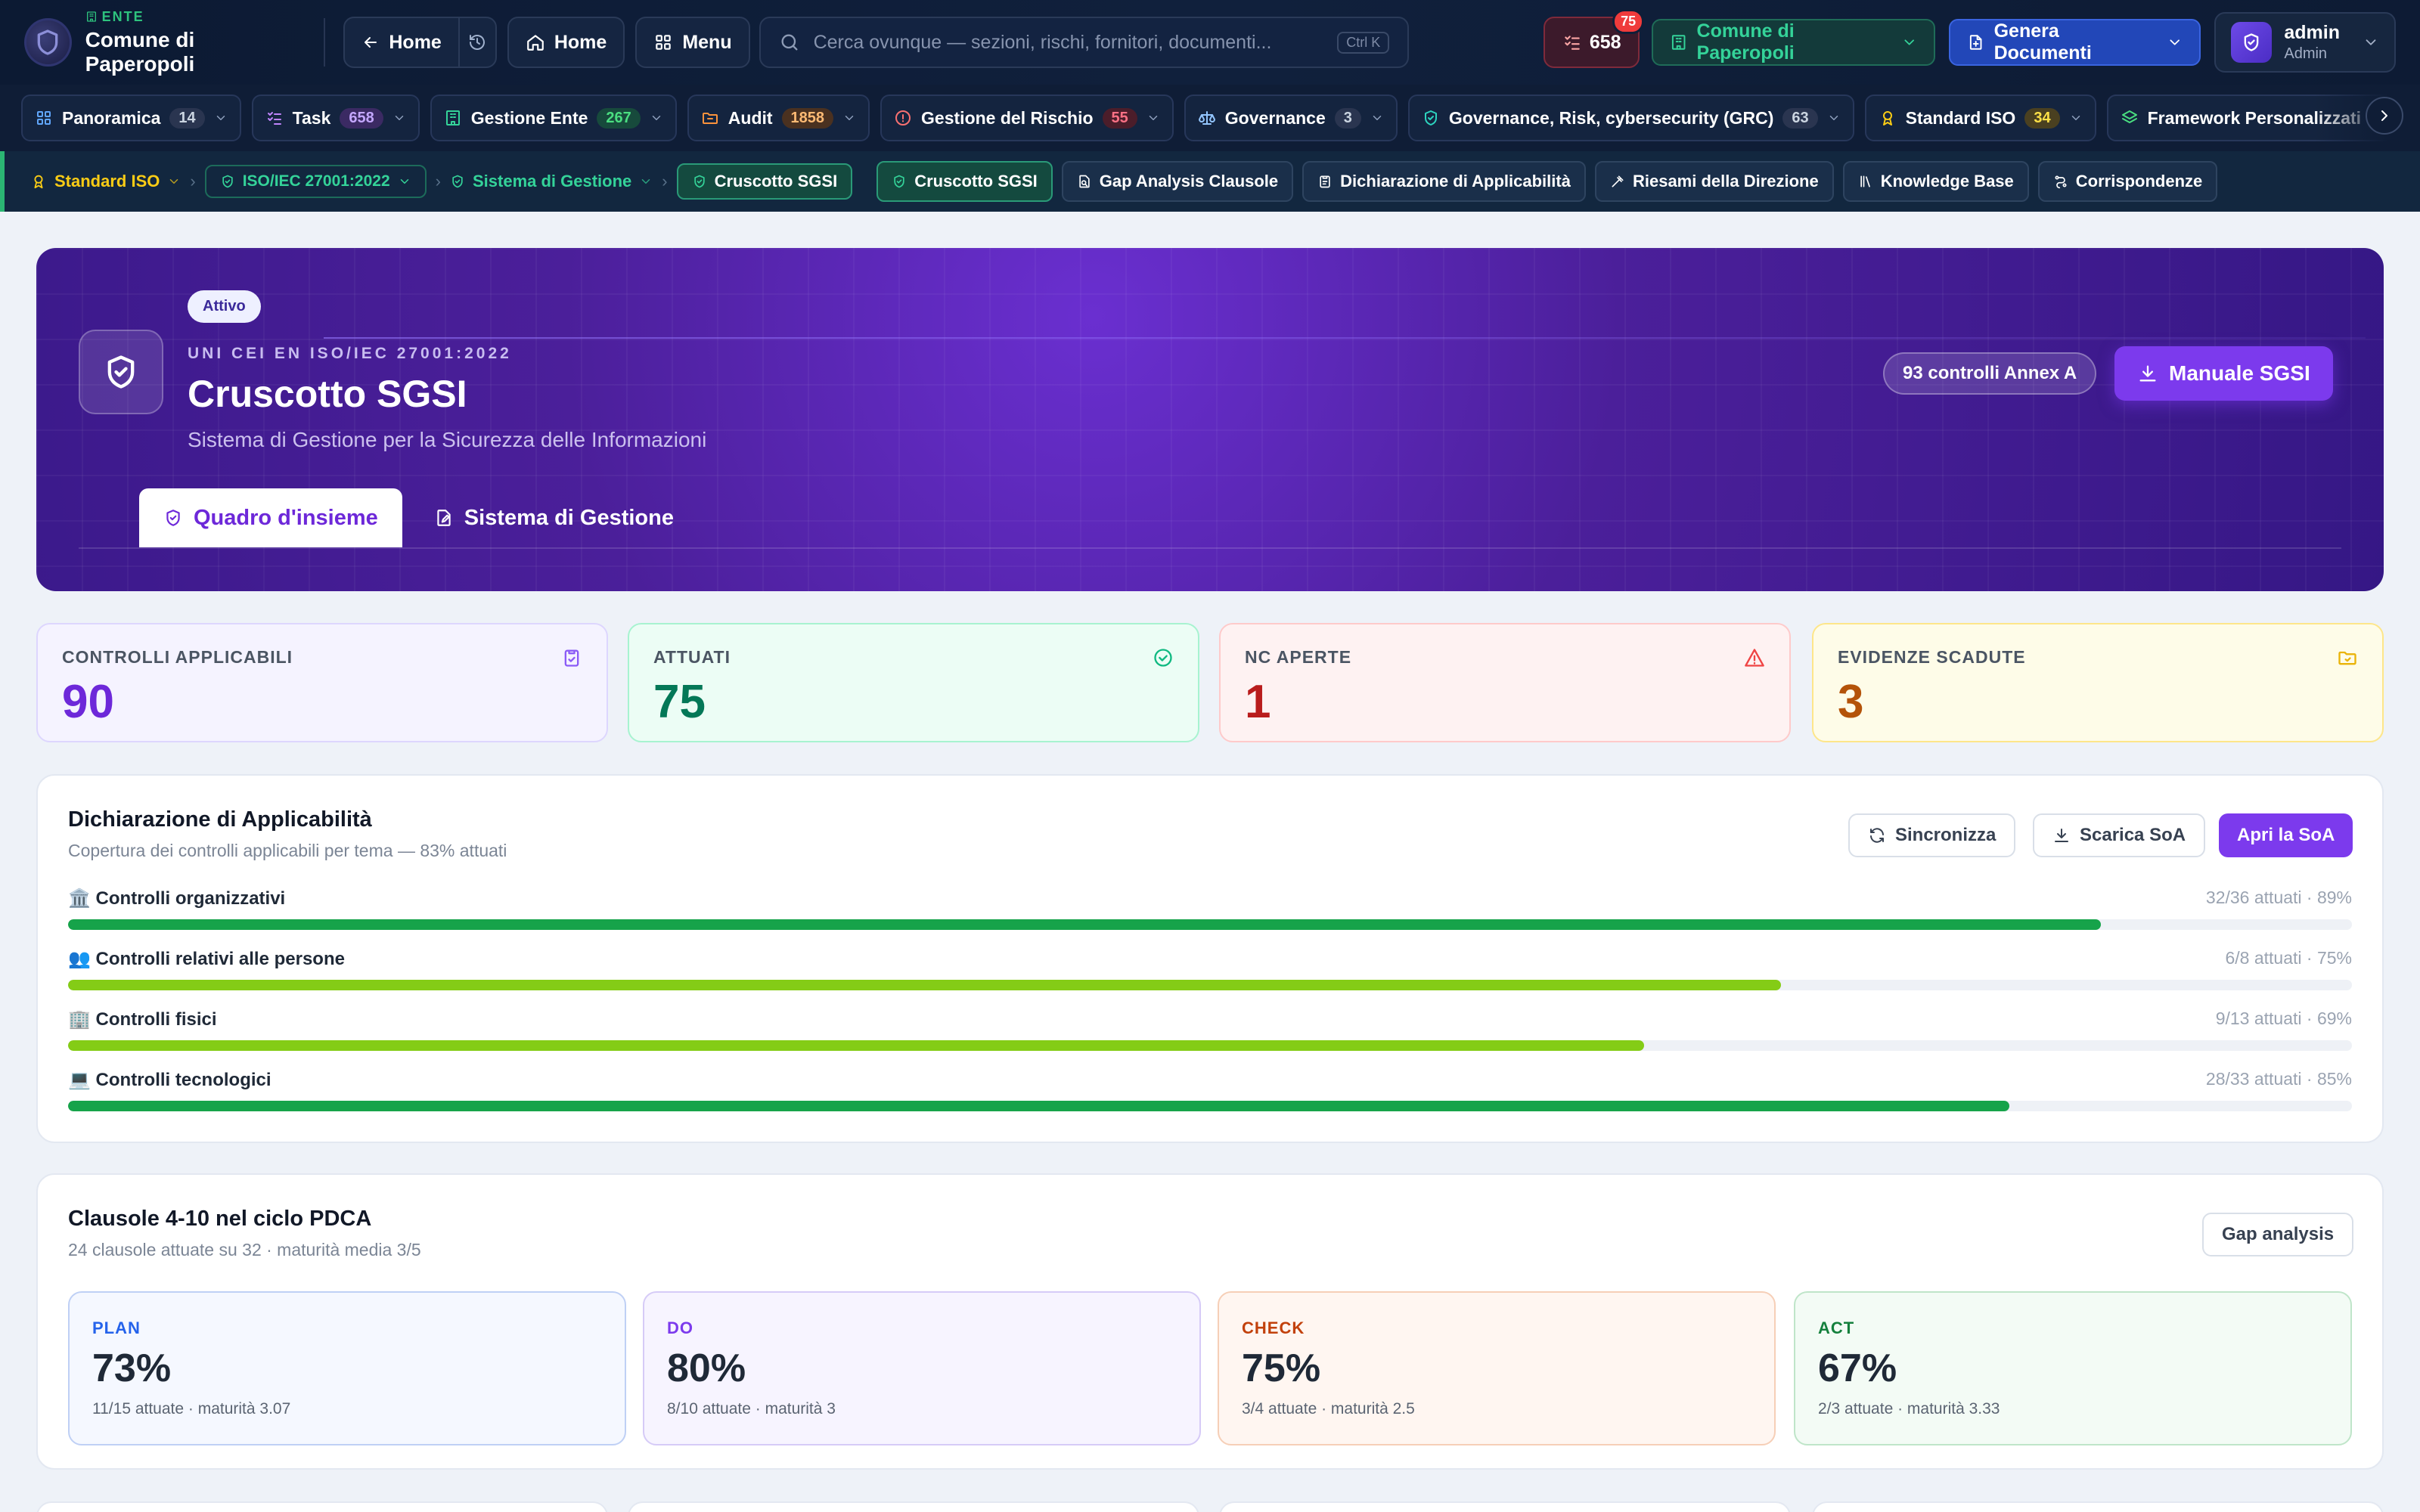 The width and height of the screenshot is (2420, 1512). I want to click on tab-overview-label: Quadro d'insieme, so click(286, 517).